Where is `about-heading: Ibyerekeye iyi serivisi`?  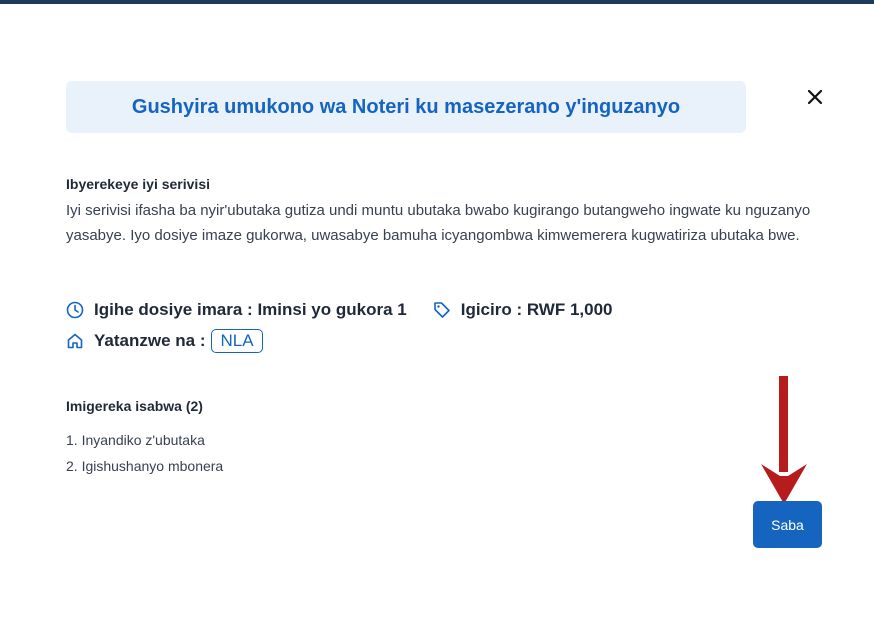 about-heading: Ibyerekeye iyi serivisi is located at coordinates (138, 184).